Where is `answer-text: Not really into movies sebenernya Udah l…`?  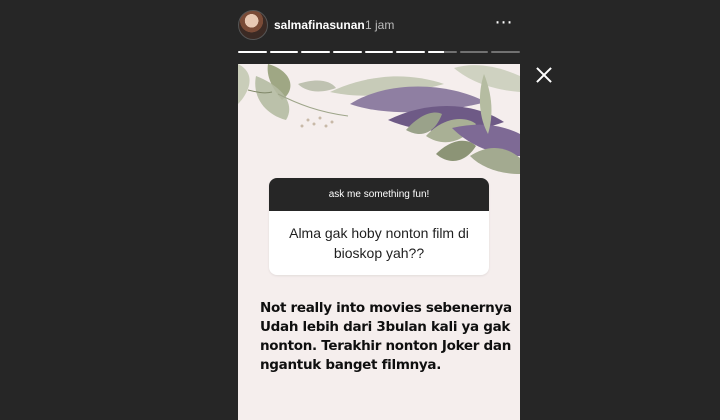 answer-text: Not really into movies sebenernya Udah l… is located at coordinates (386, 337).